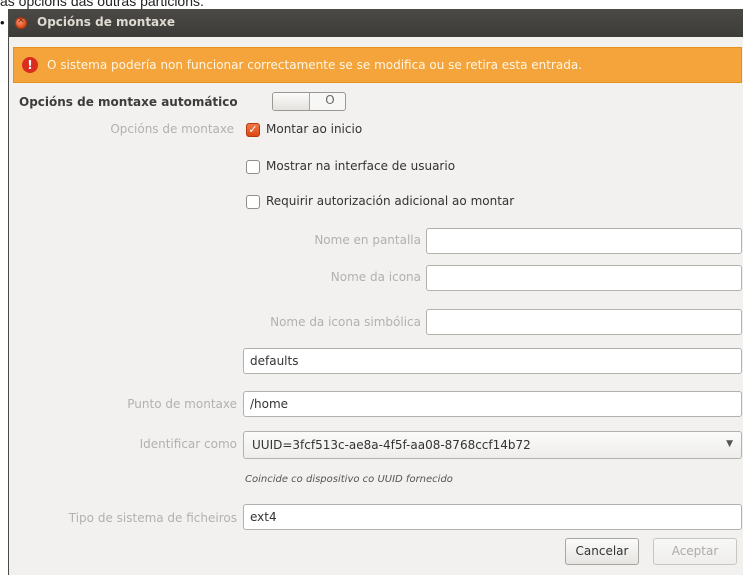 The width and height of the screenshot is (743, 575). I want to click on accept-button: Aceptar, so click(695, 551).